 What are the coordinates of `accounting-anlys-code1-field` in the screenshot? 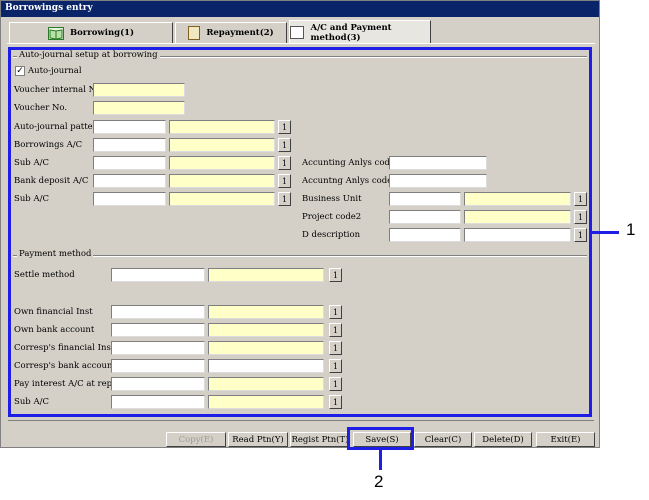 It's located at (438, 163).